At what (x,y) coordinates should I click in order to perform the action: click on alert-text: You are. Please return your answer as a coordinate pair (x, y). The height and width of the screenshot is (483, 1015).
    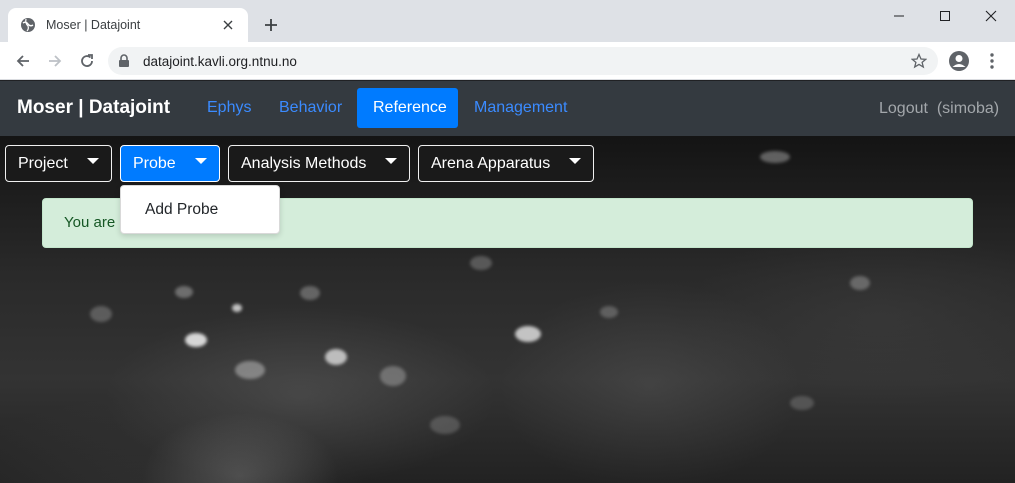
    Looking at the image, I should click on (90, 222).